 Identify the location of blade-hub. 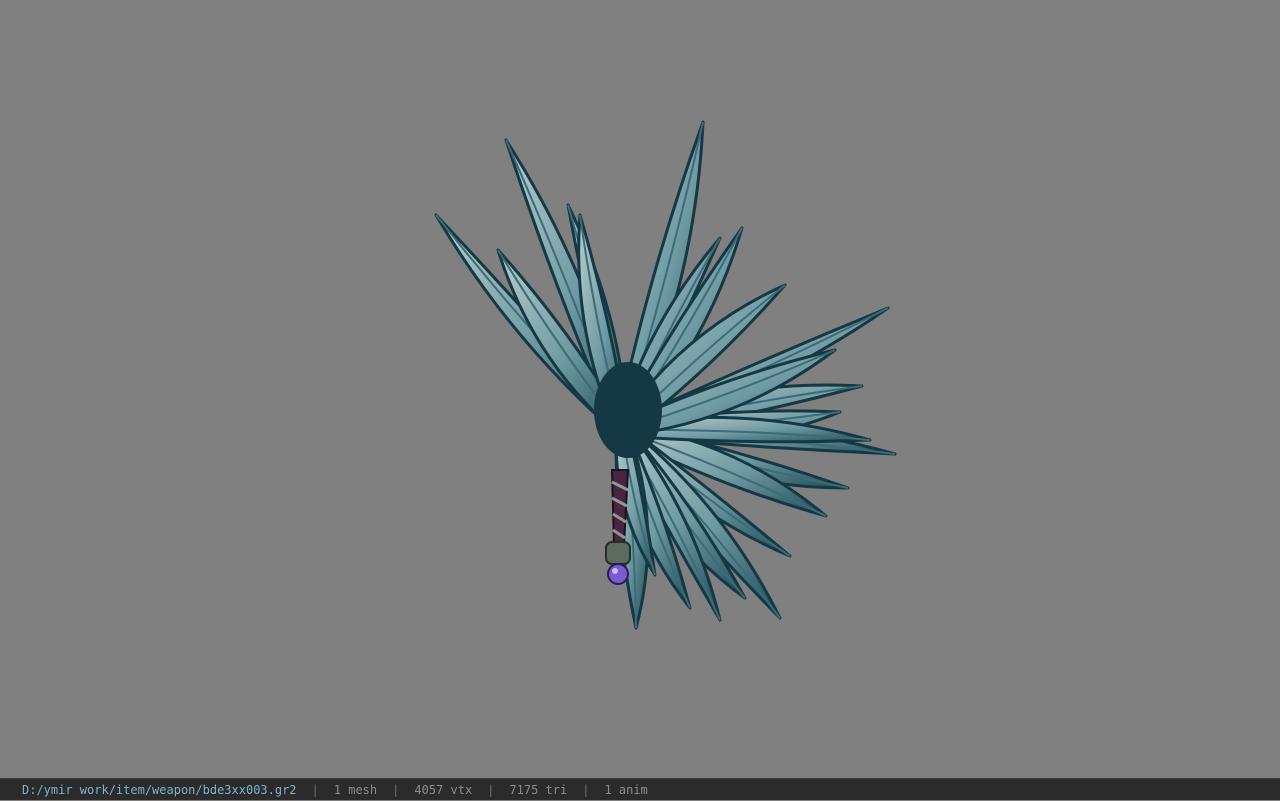
(628, 410).